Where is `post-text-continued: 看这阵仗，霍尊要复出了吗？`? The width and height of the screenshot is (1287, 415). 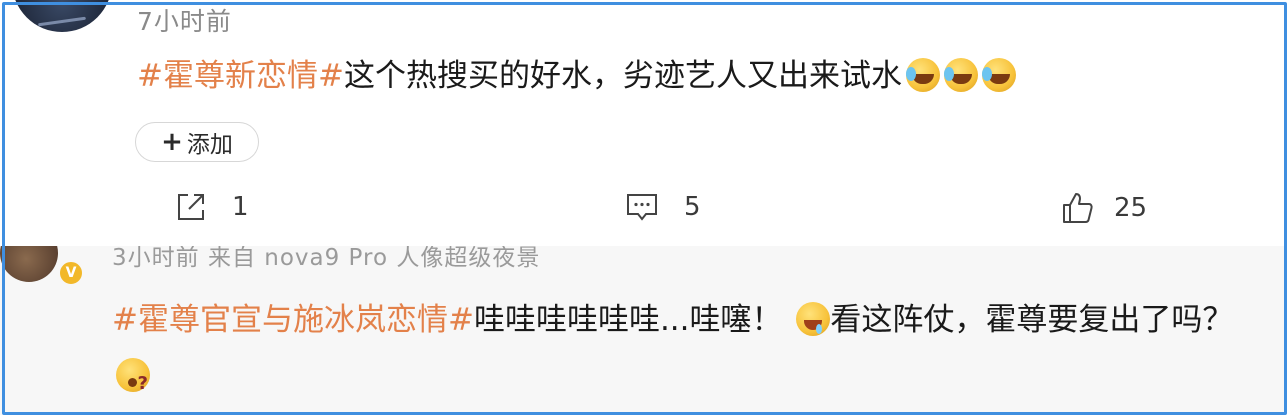
post-text-continued: 看这阵仗，霍尊要复出了吗？ is located at coordinates (1032, 320).